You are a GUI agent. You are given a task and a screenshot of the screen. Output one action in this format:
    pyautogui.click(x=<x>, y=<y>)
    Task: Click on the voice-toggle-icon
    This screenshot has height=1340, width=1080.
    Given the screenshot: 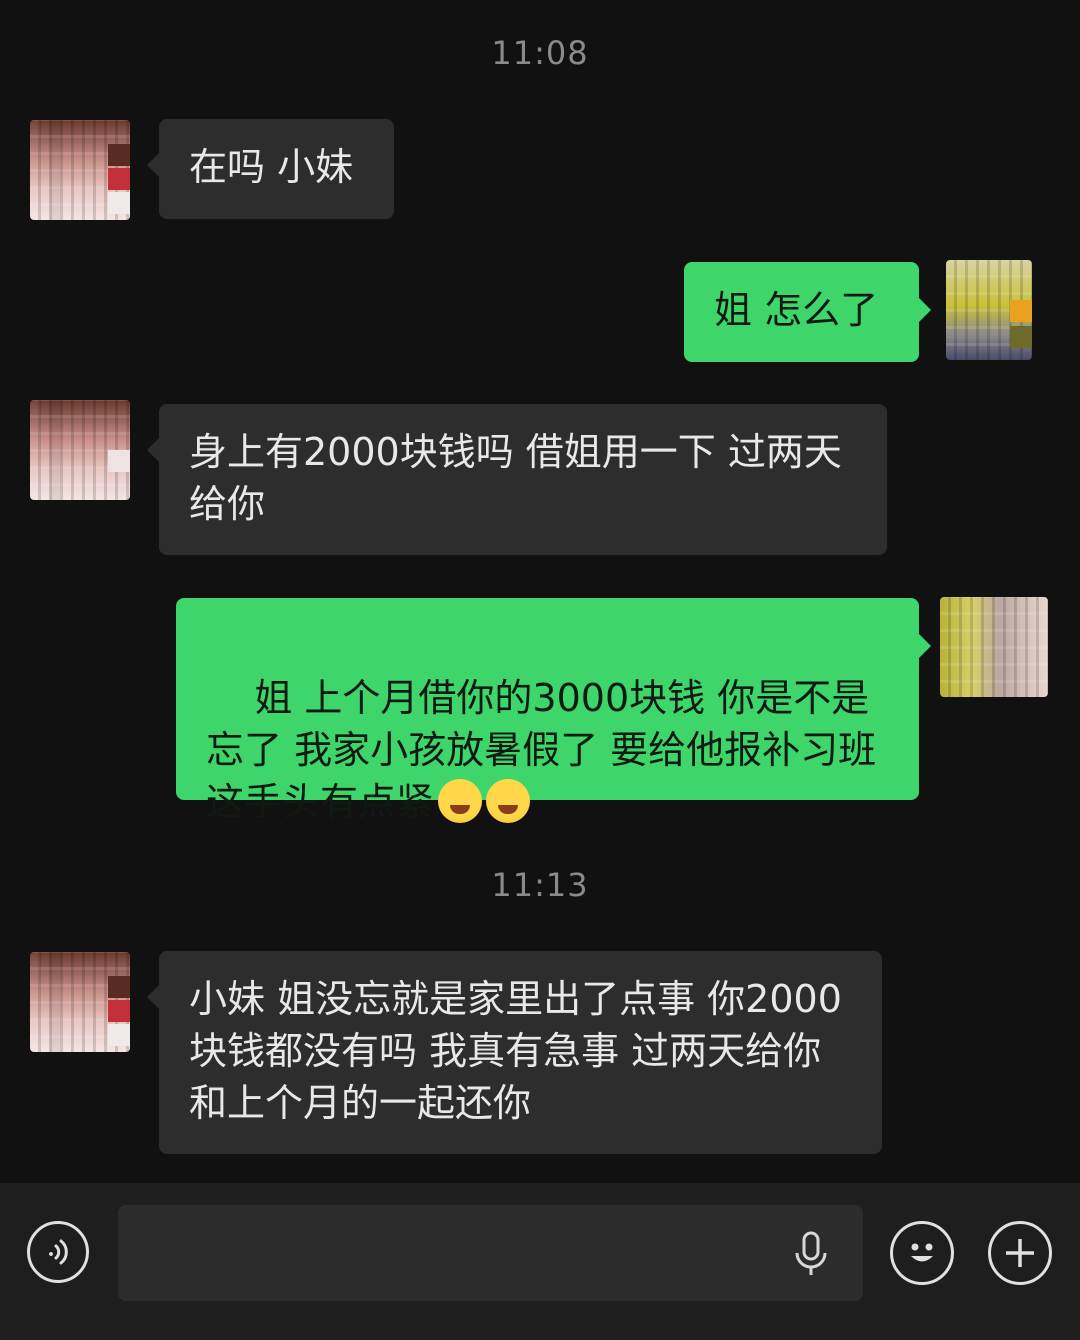 What is the action you would take?
    pyautogui.click(x=58, y=1252)
    